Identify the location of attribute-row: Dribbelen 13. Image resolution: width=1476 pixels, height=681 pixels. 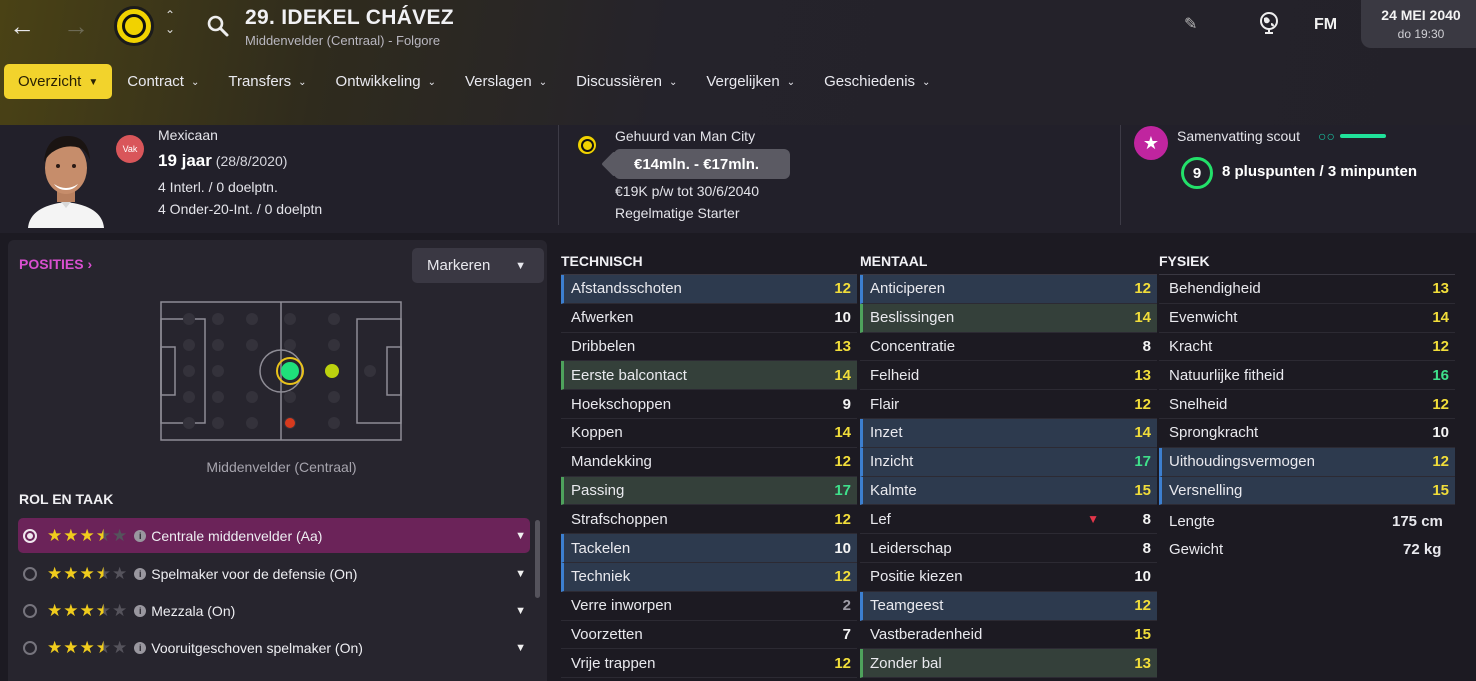
(709, 347).